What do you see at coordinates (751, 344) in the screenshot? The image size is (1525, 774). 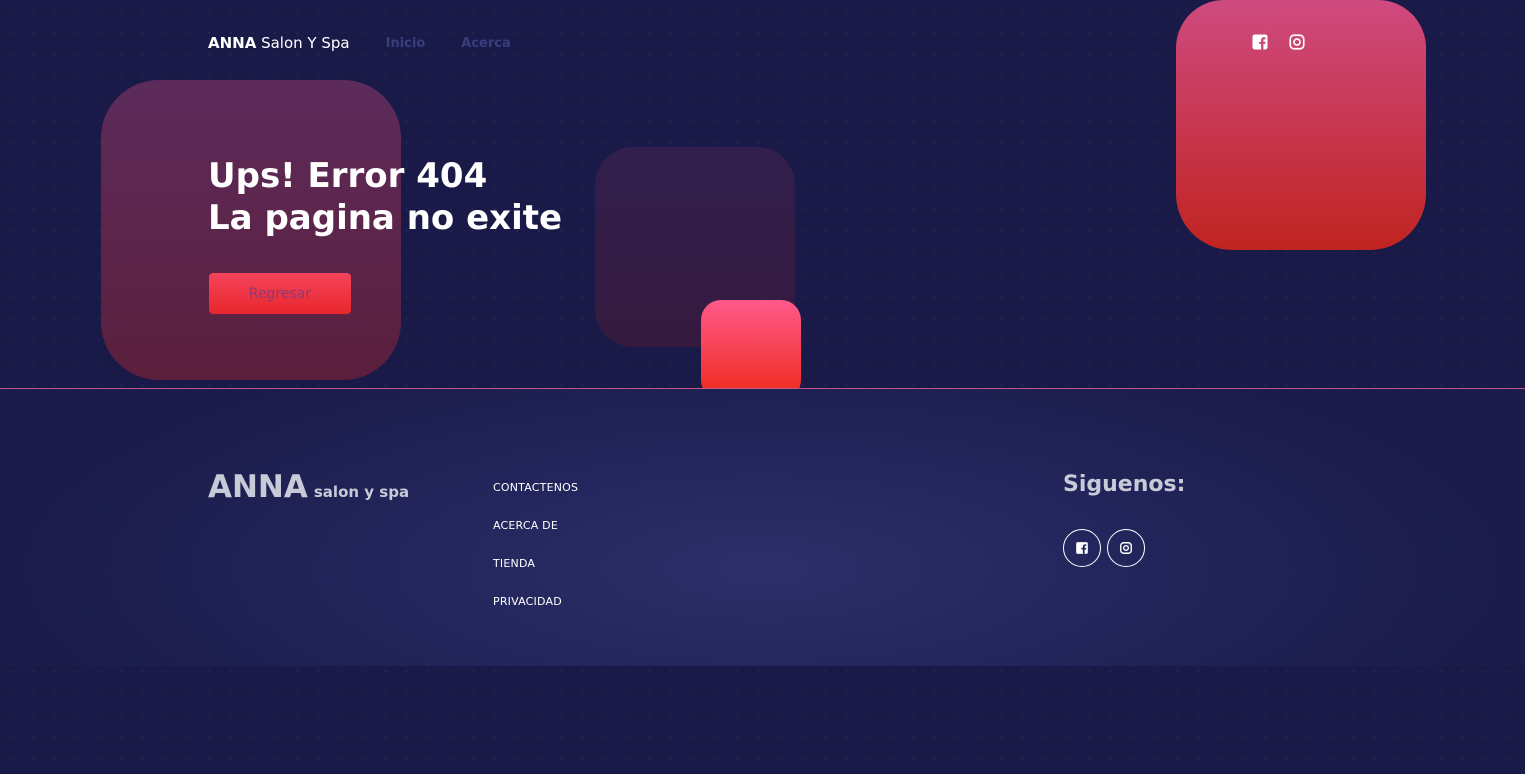 I see `decorative-shape-small` at bounding box center [751, 344].